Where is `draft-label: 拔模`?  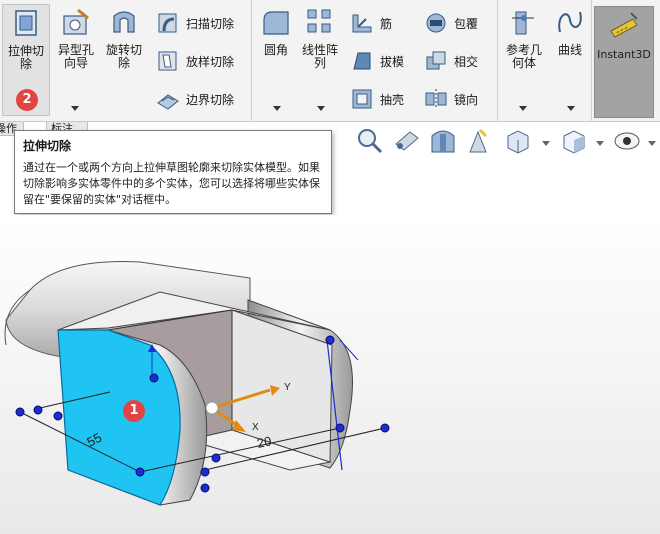
draft-label: 拔模 is located at coordinates (392, 61).